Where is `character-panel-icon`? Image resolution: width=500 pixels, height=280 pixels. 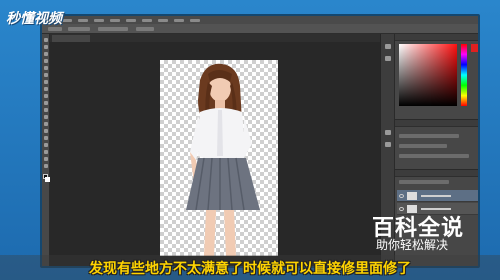
character-panel-icon is located at coordinates (388, 132).